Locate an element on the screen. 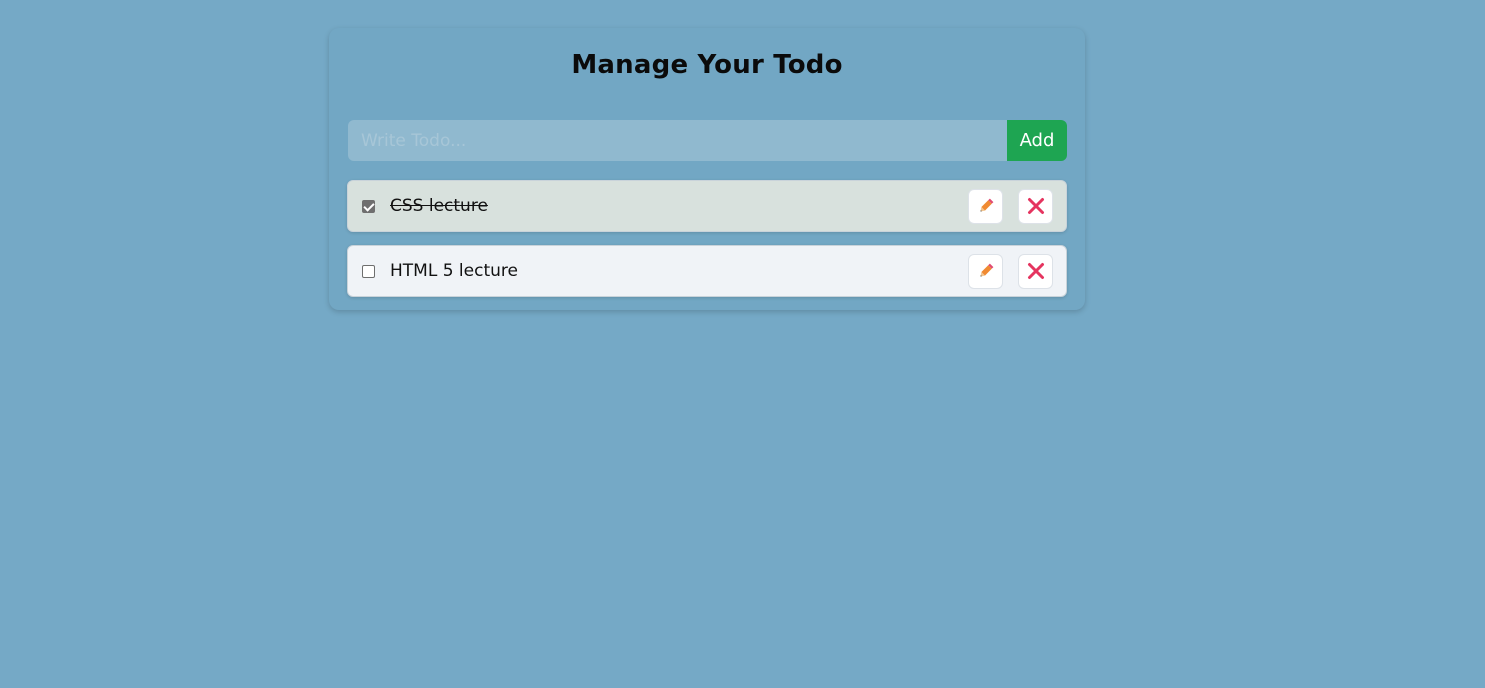  todo-item: HTML 5 lecture is located at coordinates (707, 271).